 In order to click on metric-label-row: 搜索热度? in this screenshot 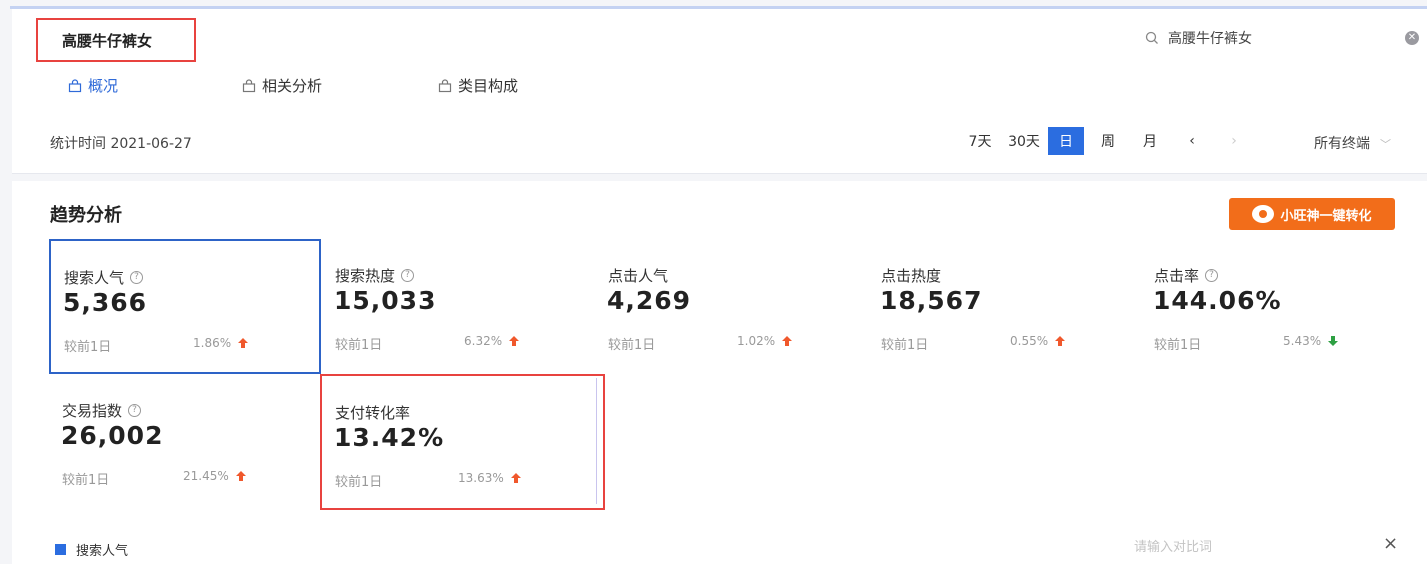, I will do `click(375, 275)`.